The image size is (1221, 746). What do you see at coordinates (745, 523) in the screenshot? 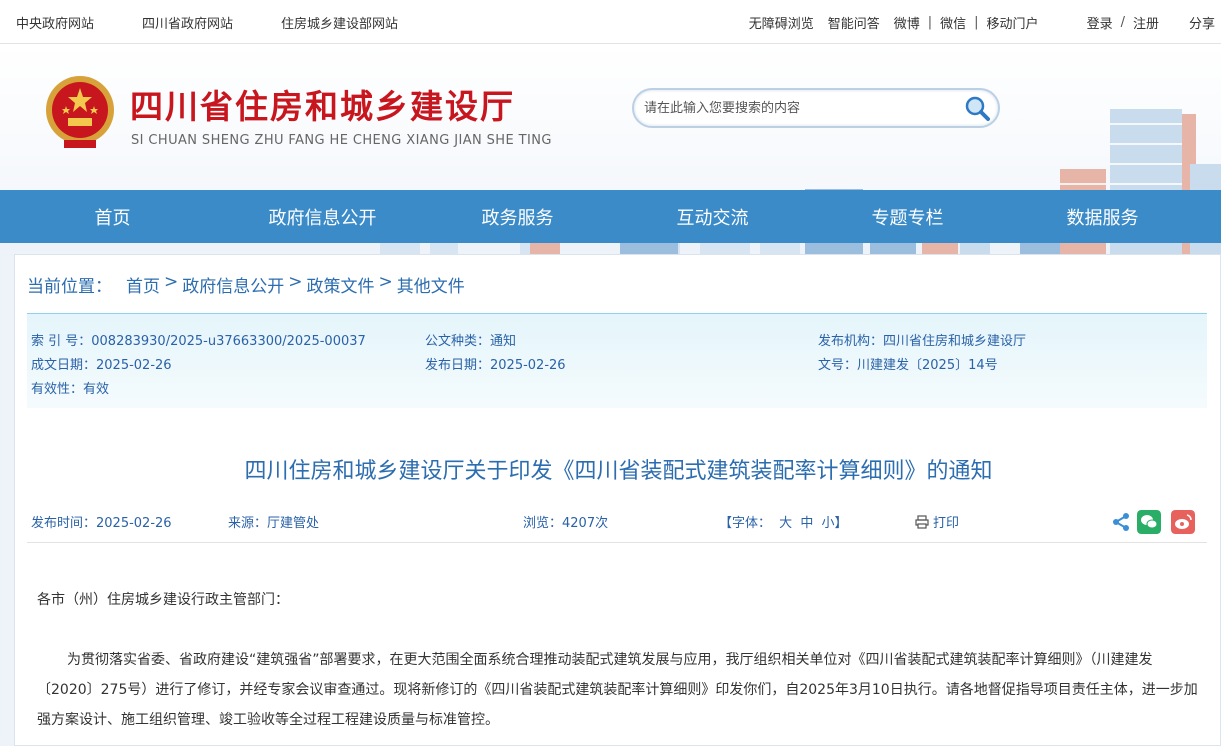
I see `font-size-label: 【字体：` at bounding box center [745, 523].